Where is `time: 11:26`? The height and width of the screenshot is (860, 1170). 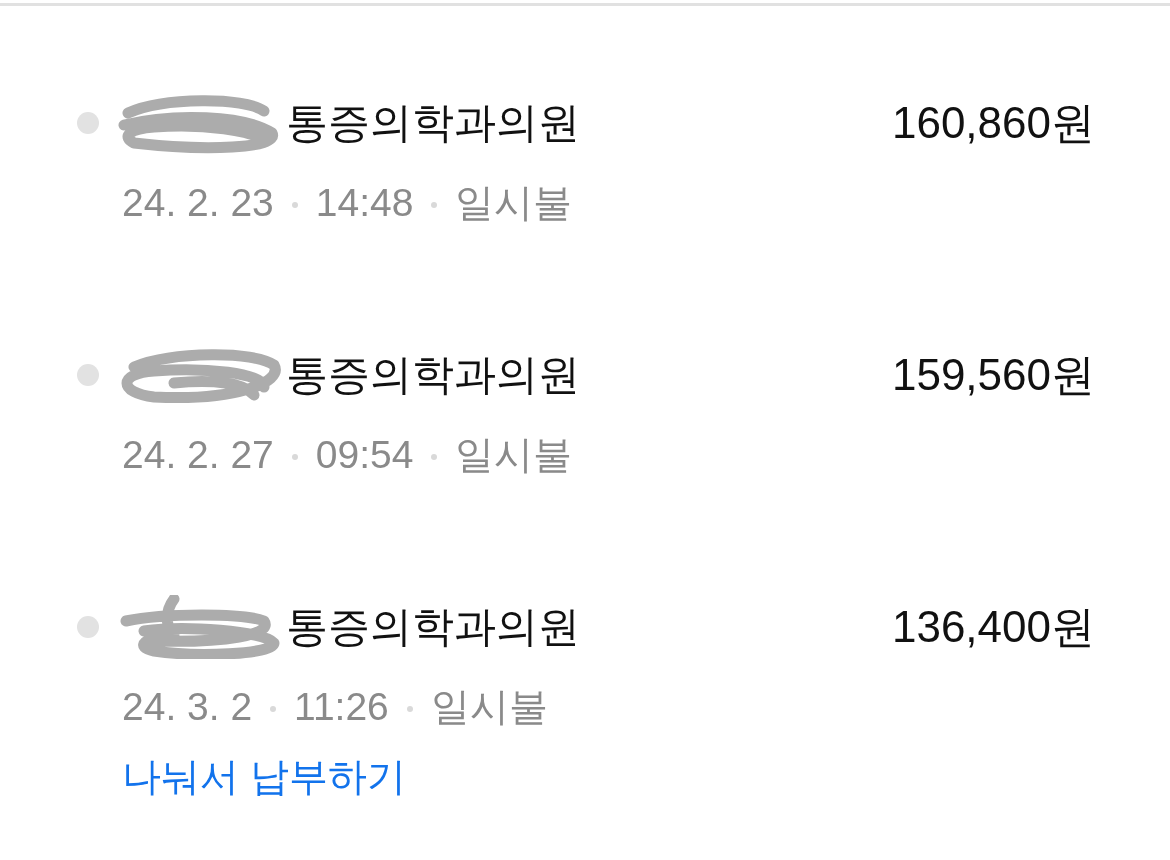 time: 11:26 is located at coordinates (341, 707).